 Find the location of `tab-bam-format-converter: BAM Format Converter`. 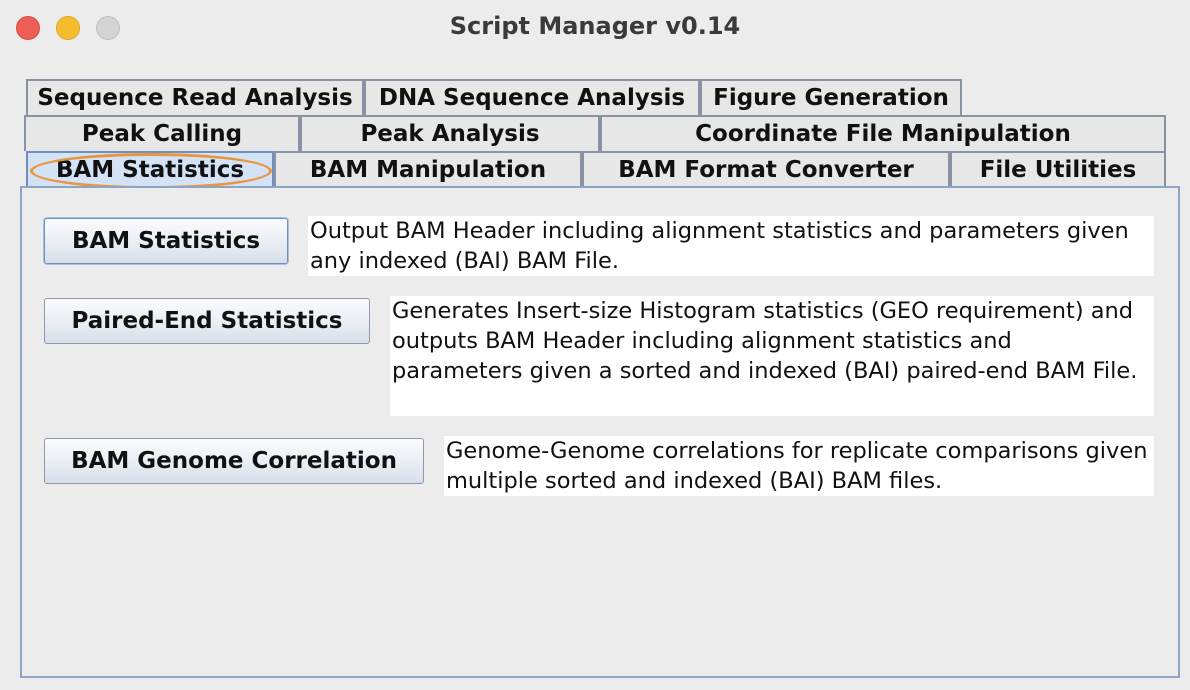

tab-bam-format-converter: BAM Format Converter is located at coordinates (766, 169).